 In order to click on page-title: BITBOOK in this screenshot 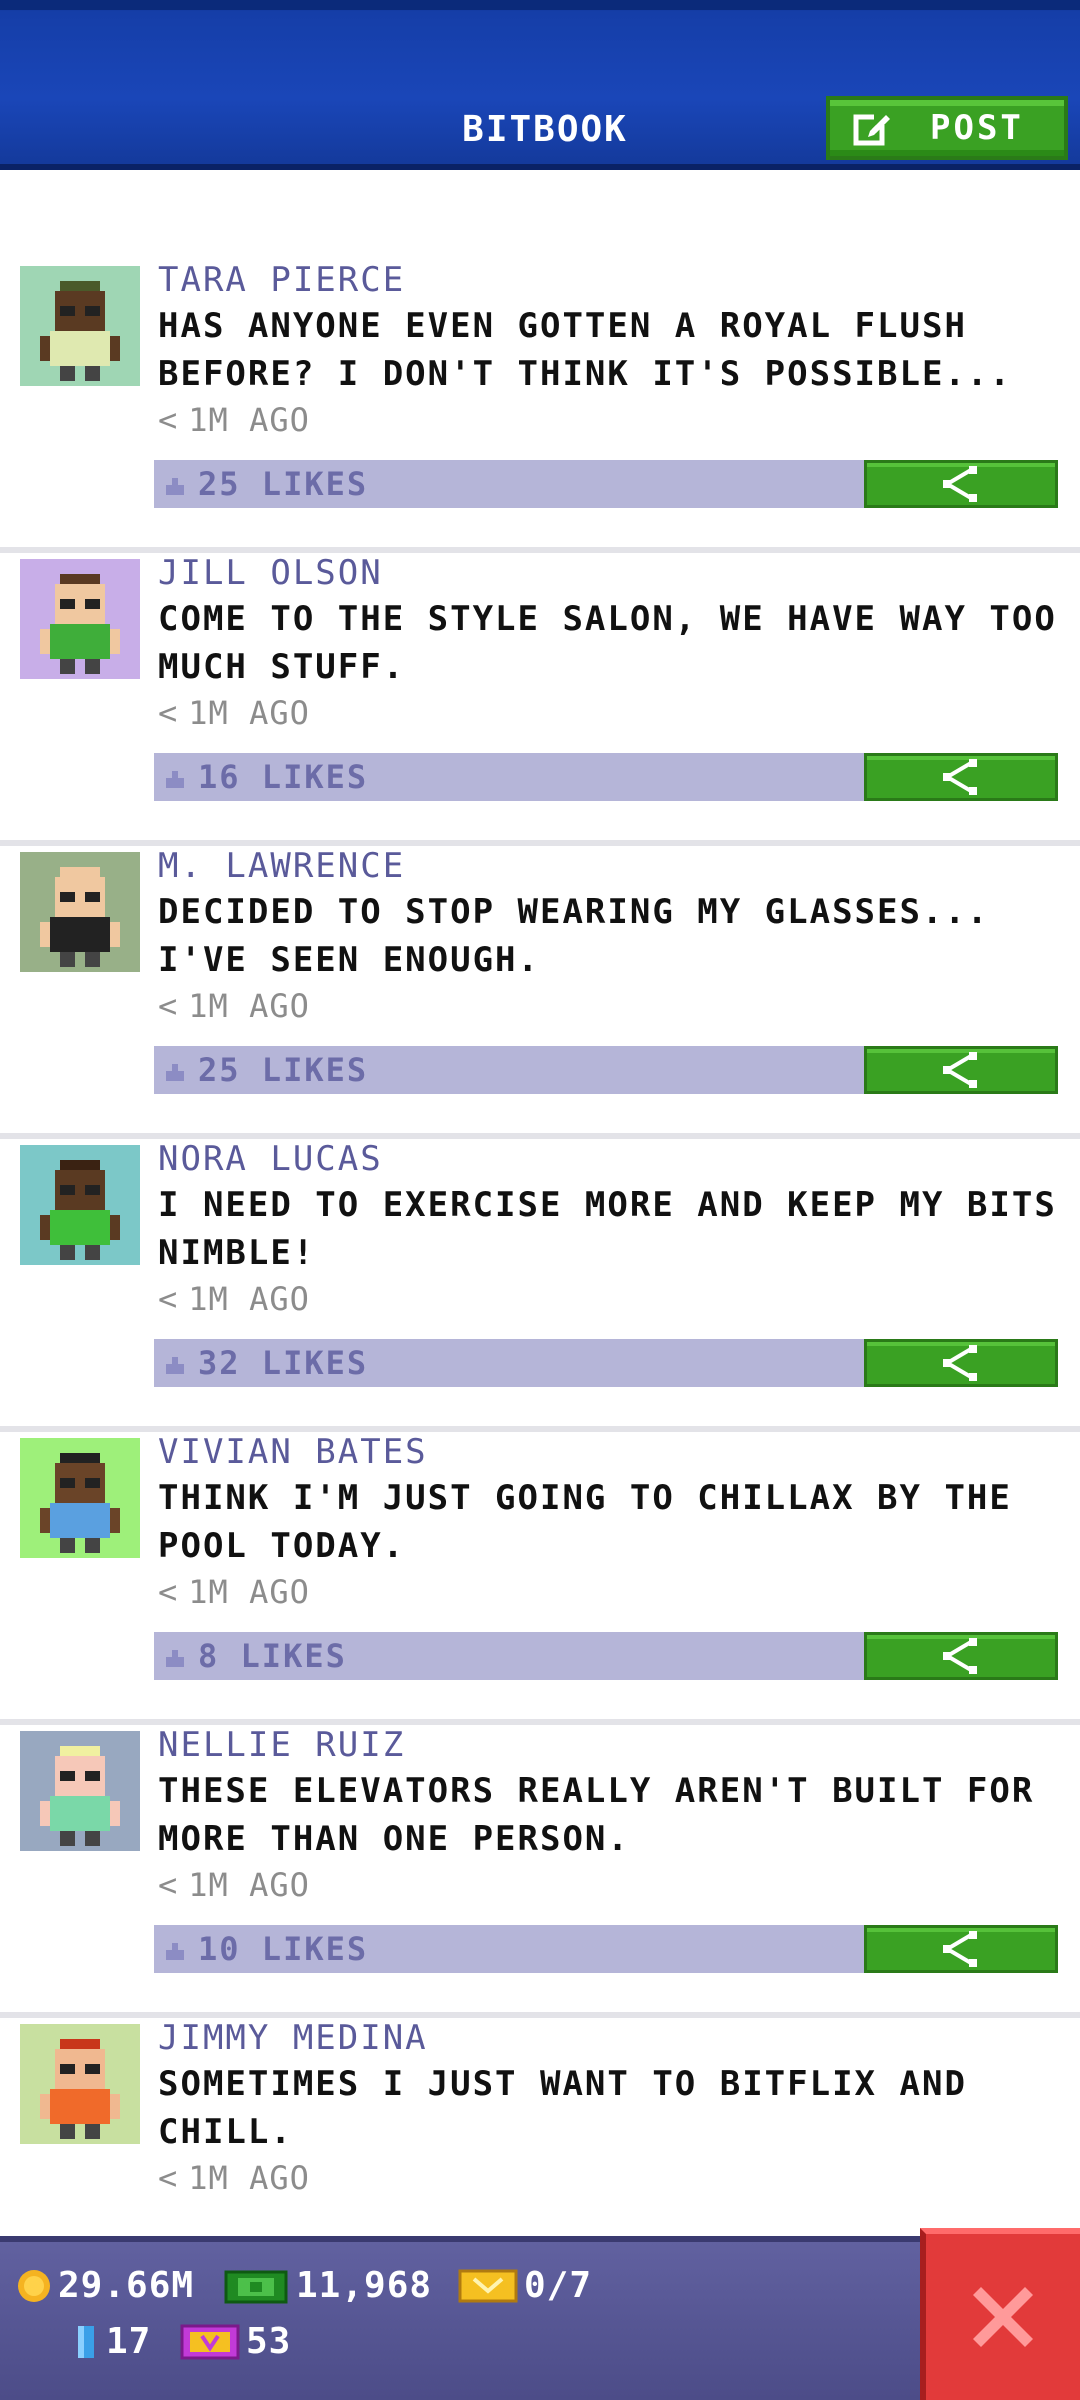, I will do `click(545, 129)`.